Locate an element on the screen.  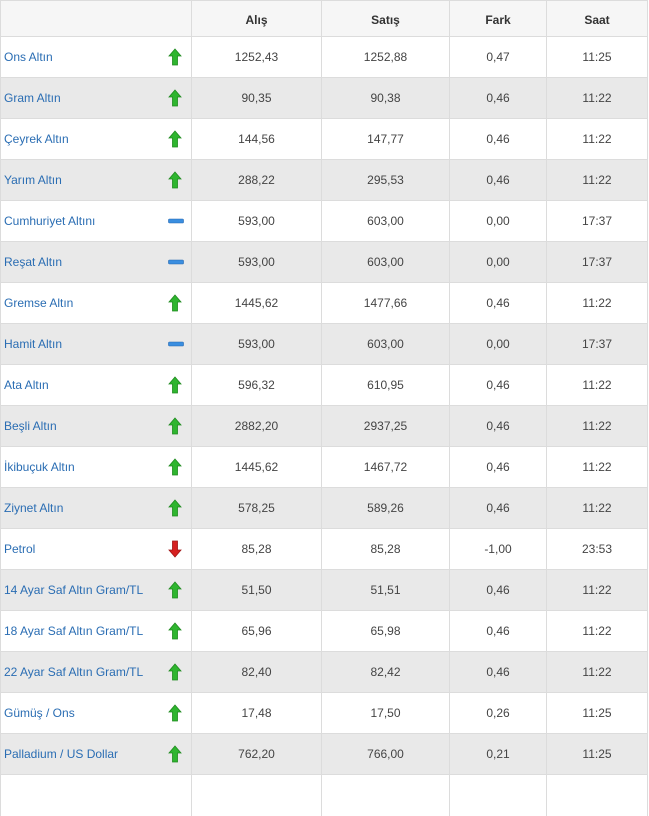
table-row: İkibuçuk Altın 1445,62 1467,72 0,46 11:22 is located at coordinates (324, 467).